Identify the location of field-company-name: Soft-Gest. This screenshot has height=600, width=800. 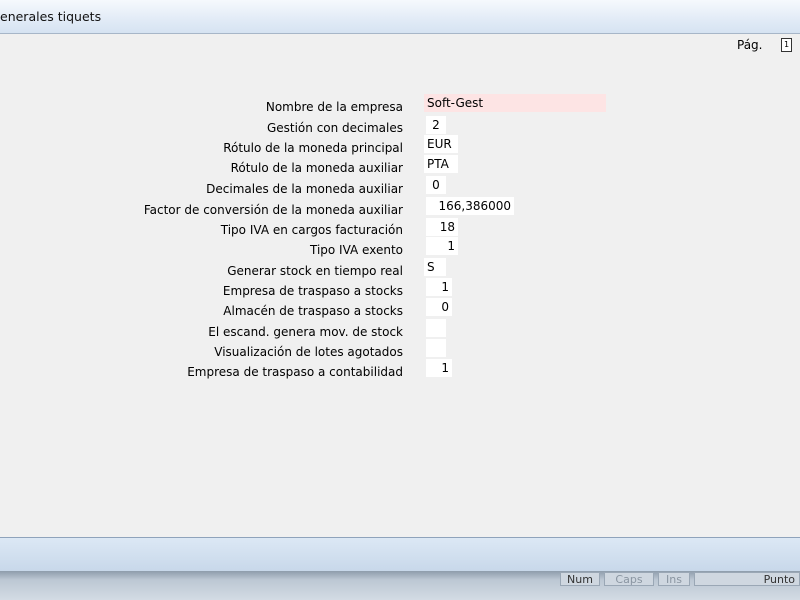
(515, 103).